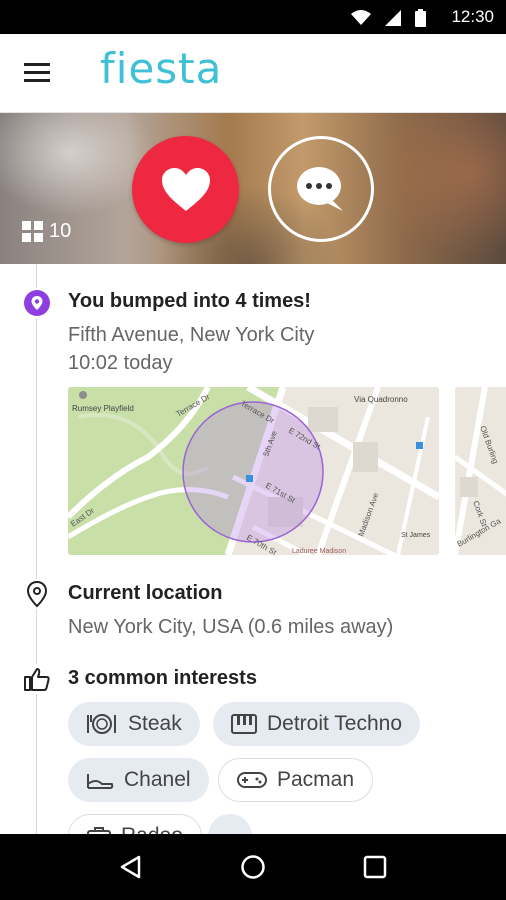 This screenshot has width=506, height=900. I want to click on location-pin-icon, so click(37, 303).